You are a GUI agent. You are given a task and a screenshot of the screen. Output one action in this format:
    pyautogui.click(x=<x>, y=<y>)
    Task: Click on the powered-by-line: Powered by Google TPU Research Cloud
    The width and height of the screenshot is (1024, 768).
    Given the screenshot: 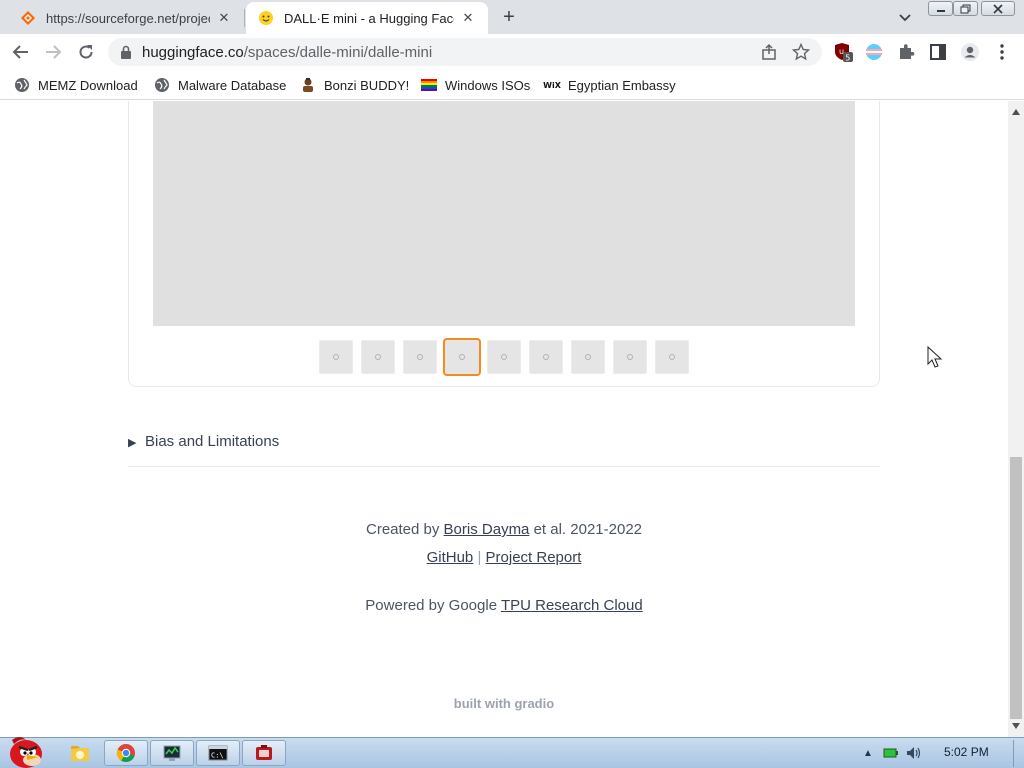 What is the action you would take?
    pyautogui.click(x=504, y=605)
    